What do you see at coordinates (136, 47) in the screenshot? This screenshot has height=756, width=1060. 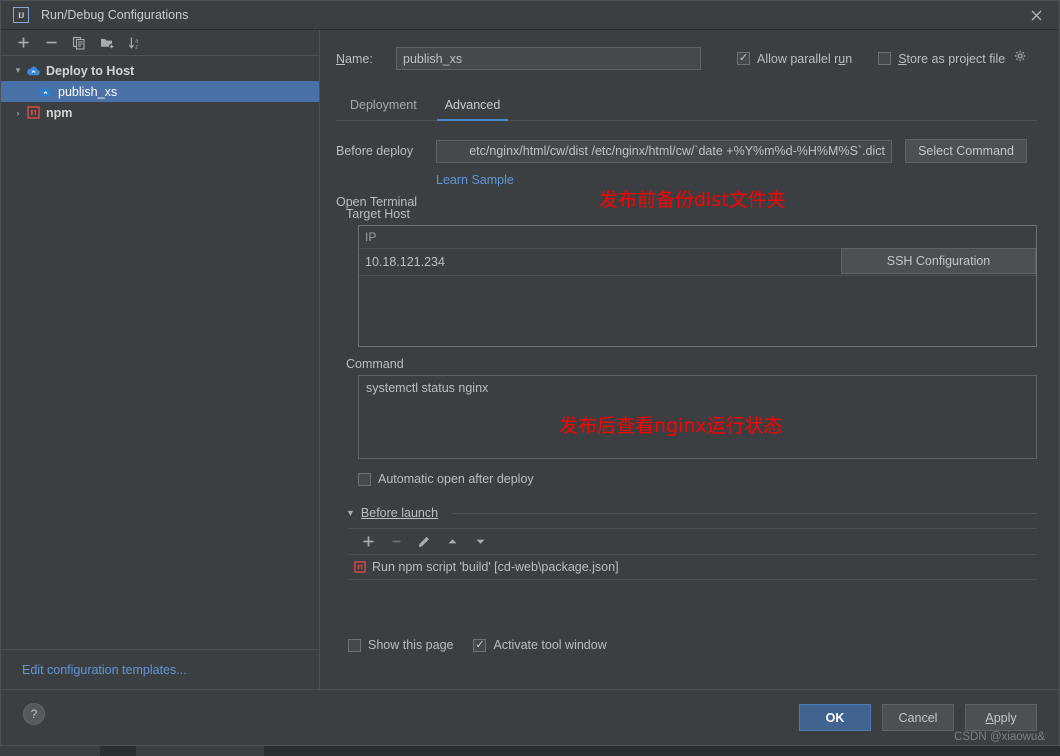 I see `svg-text: z` at bounding box center [136, 47].